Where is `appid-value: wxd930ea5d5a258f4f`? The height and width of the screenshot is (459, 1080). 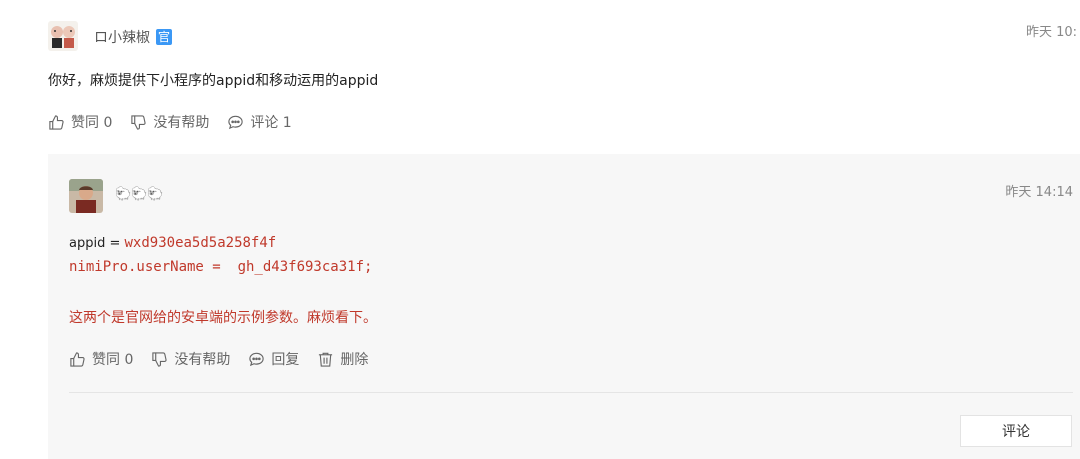
appid-value: wxd930ea5d5a258f4f is located at coordinates (200, 243).